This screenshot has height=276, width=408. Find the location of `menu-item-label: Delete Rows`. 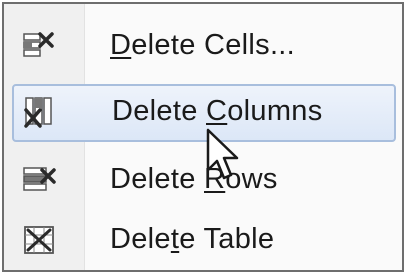

menu-item-label: Delete Rows is located at coordinates (194, 179).